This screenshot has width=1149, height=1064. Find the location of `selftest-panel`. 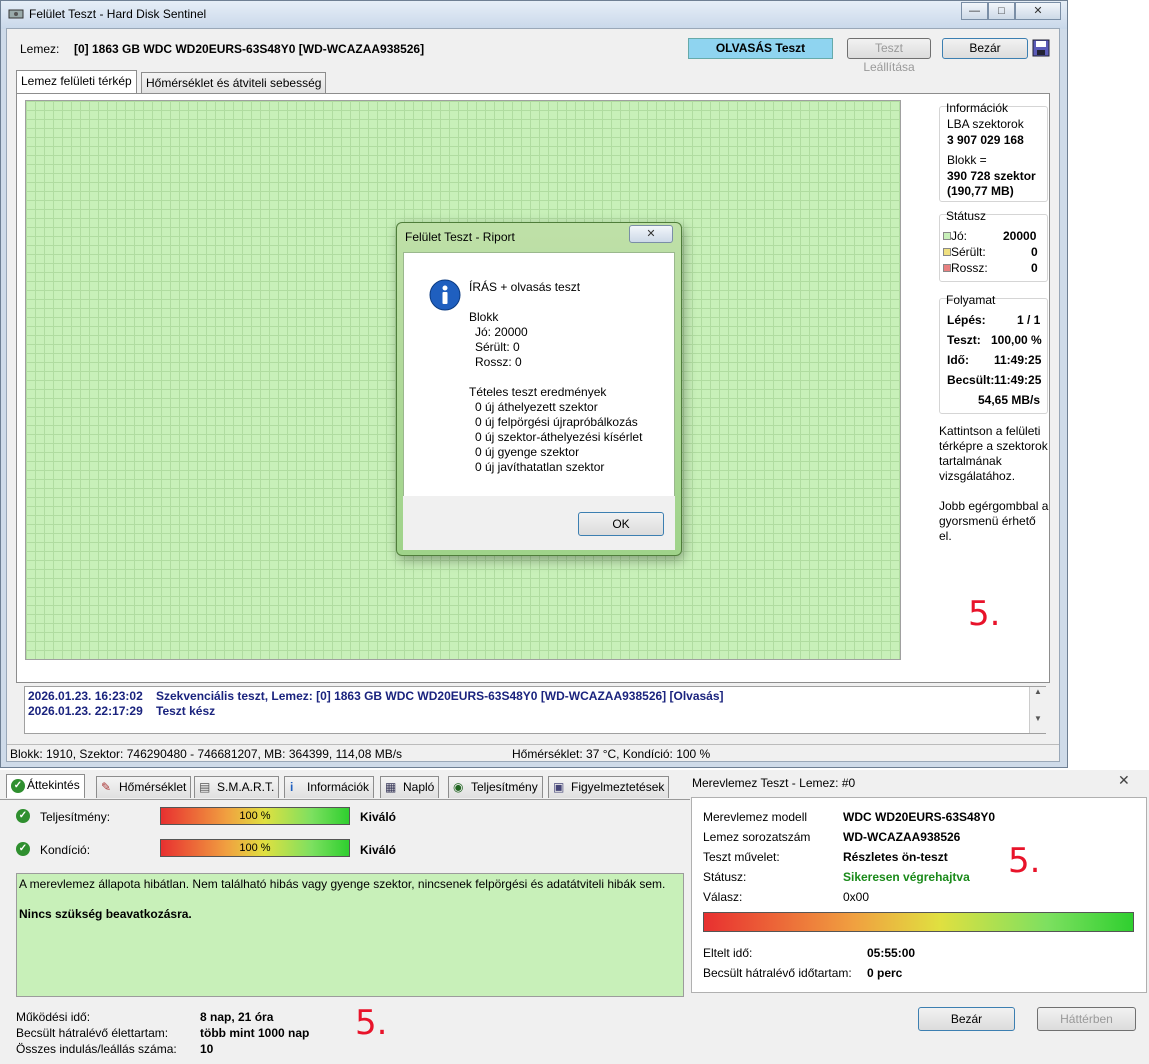

selftest-panel is located at coordinates (919, 895).